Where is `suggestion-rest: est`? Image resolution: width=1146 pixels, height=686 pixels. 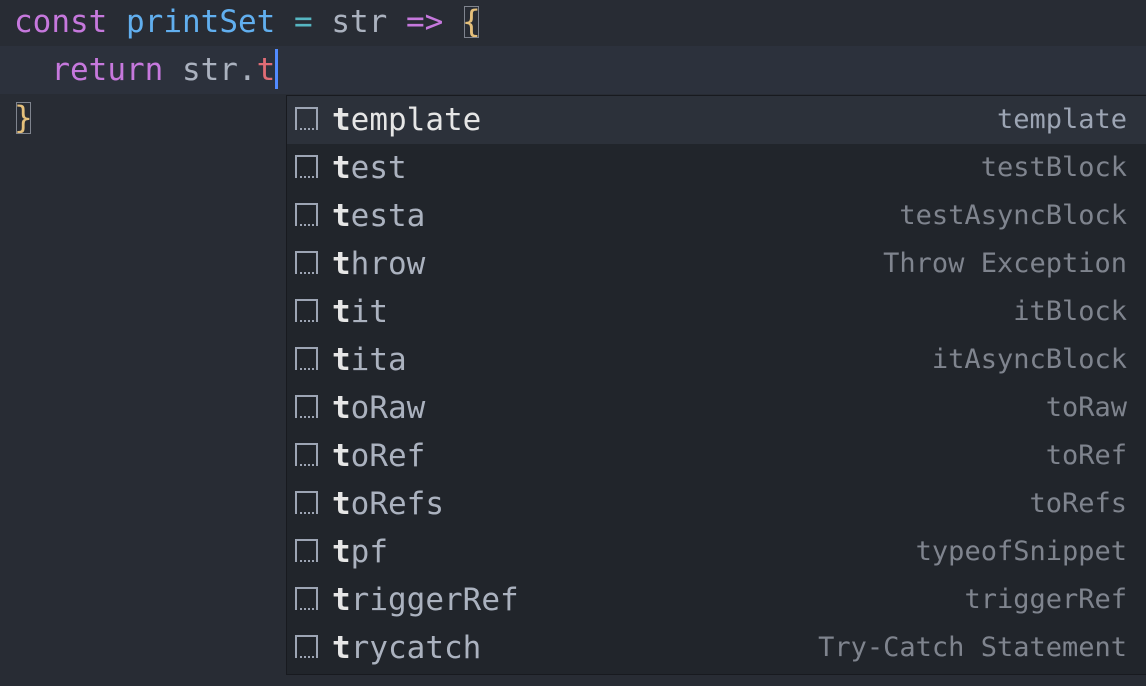 suggestion-rest: est is located at coordinates (378, 168).